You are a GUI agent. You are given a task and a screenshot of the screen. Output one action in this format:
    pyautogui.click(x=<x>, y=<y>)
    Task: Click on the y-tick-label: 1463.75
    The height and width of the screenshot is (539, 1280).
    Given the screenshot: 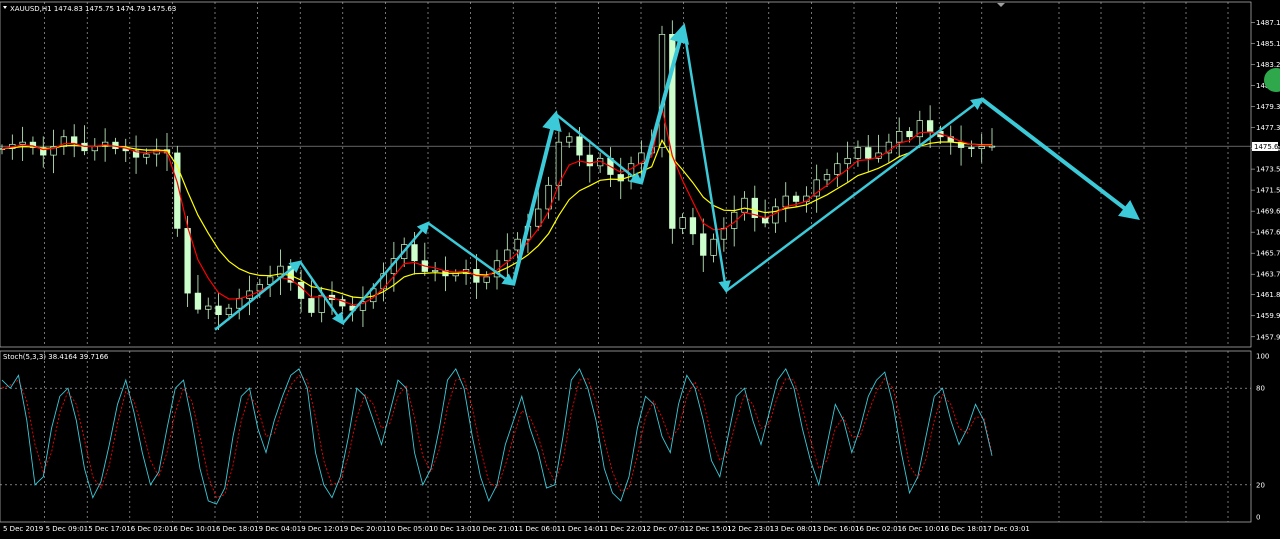 What is the action you would take?
    pyautogui.click(x=1268, y=275)
    